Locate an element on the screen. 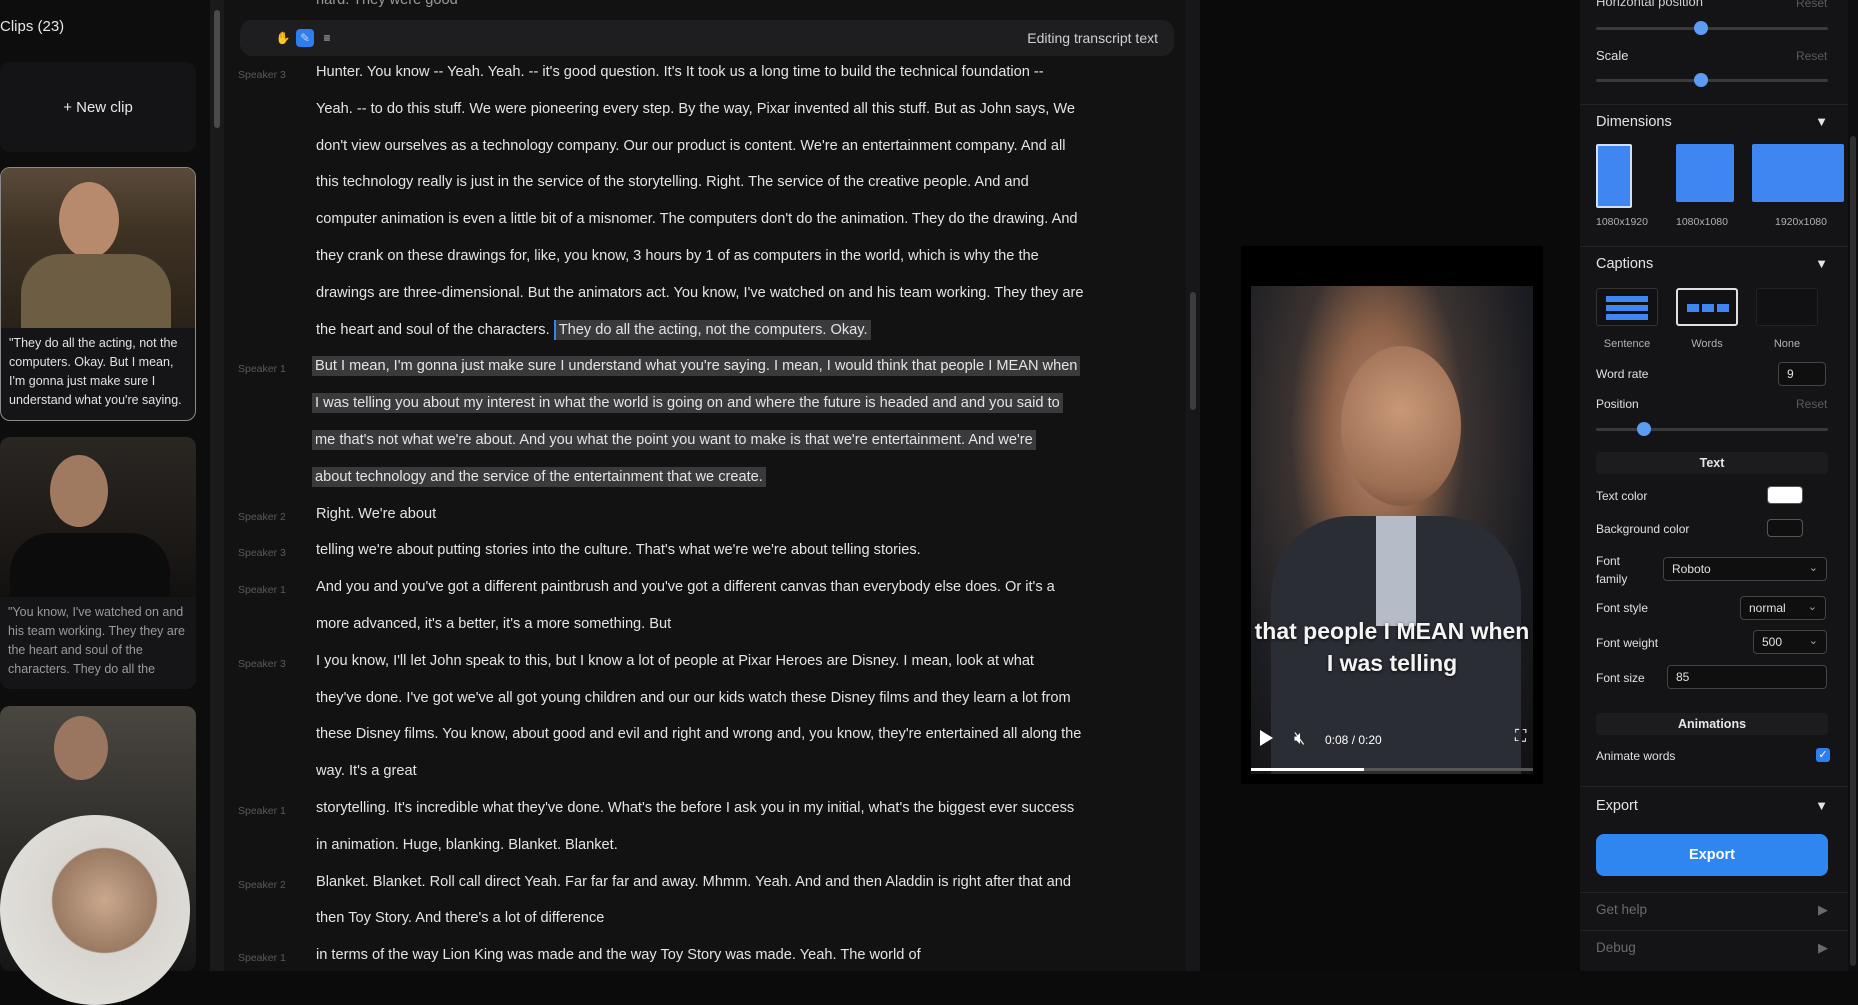 The image size is (1858, 1005). dimension-label: 1080x1920 is located at coordinates (1622, 222).